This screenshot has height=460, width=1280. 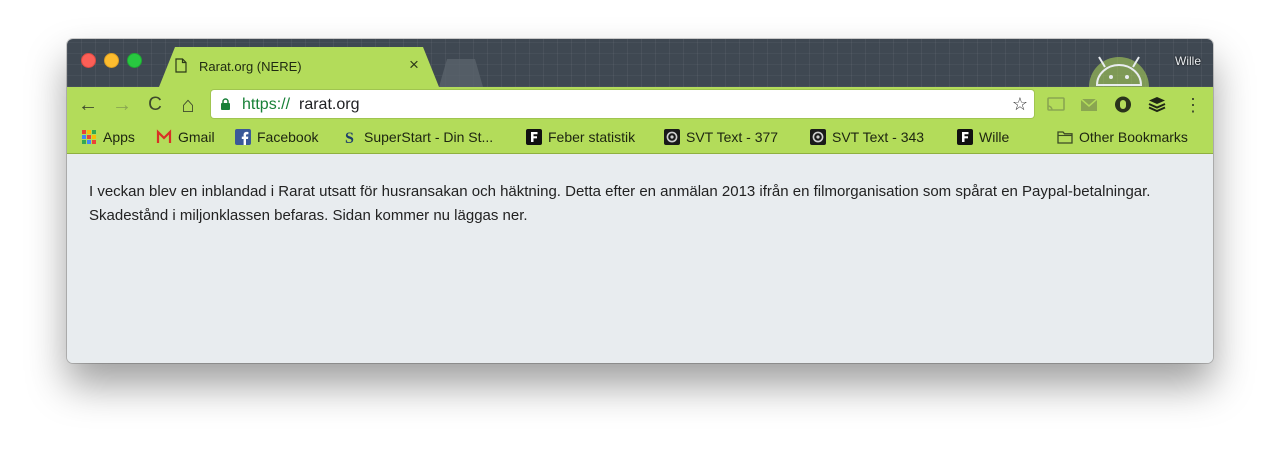 I want to click on tab-title: Rarat.org (NERE), so click(x=250, y=66).